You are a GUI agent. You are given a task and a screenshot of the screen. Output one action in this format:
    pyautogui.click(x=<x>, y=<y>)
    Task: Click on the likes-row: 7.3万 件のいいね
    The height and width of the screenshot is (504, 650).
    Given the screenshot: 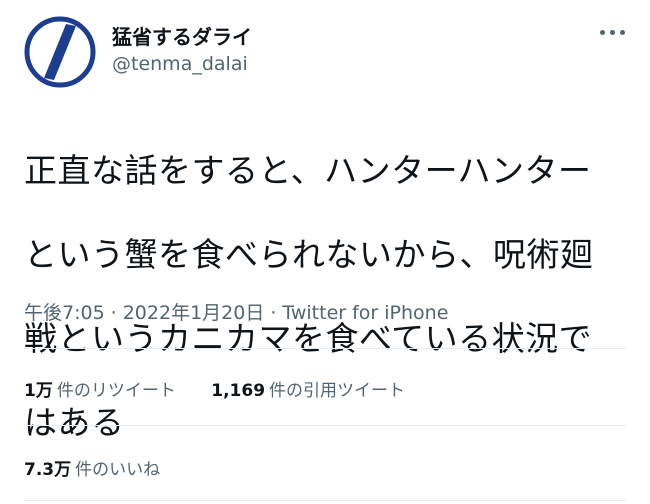 What is the action you would take?
    pyautogui.click(x=107, y=467)
    